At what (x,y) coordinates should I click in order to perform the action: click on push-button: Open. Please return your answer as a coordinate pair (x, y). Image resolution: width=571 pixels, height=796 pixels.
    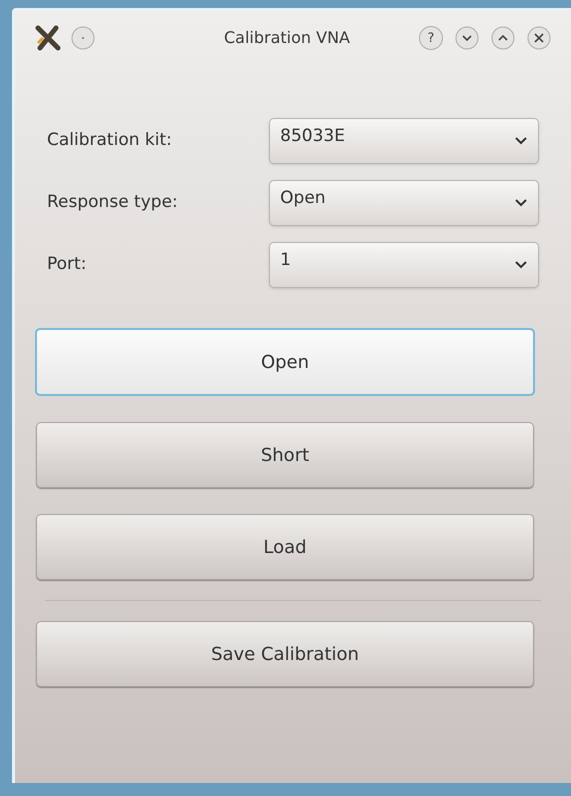
    Looking at the image, I should click on (285, 362).